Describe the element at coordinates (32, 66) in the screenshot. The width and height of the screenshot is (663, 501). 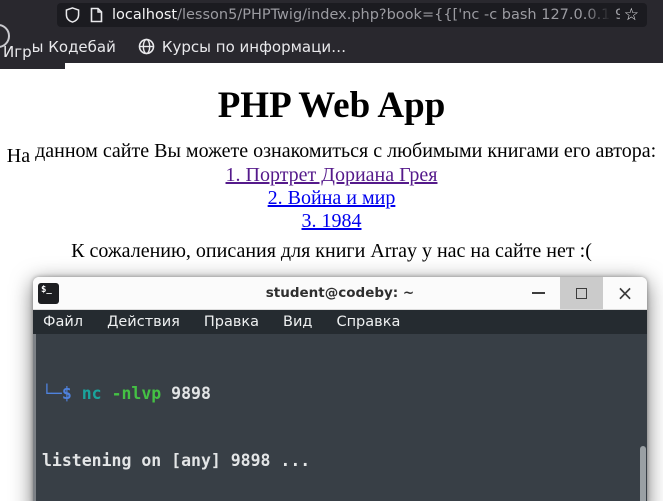
I see `bookmarks-bar-notch` at that location.